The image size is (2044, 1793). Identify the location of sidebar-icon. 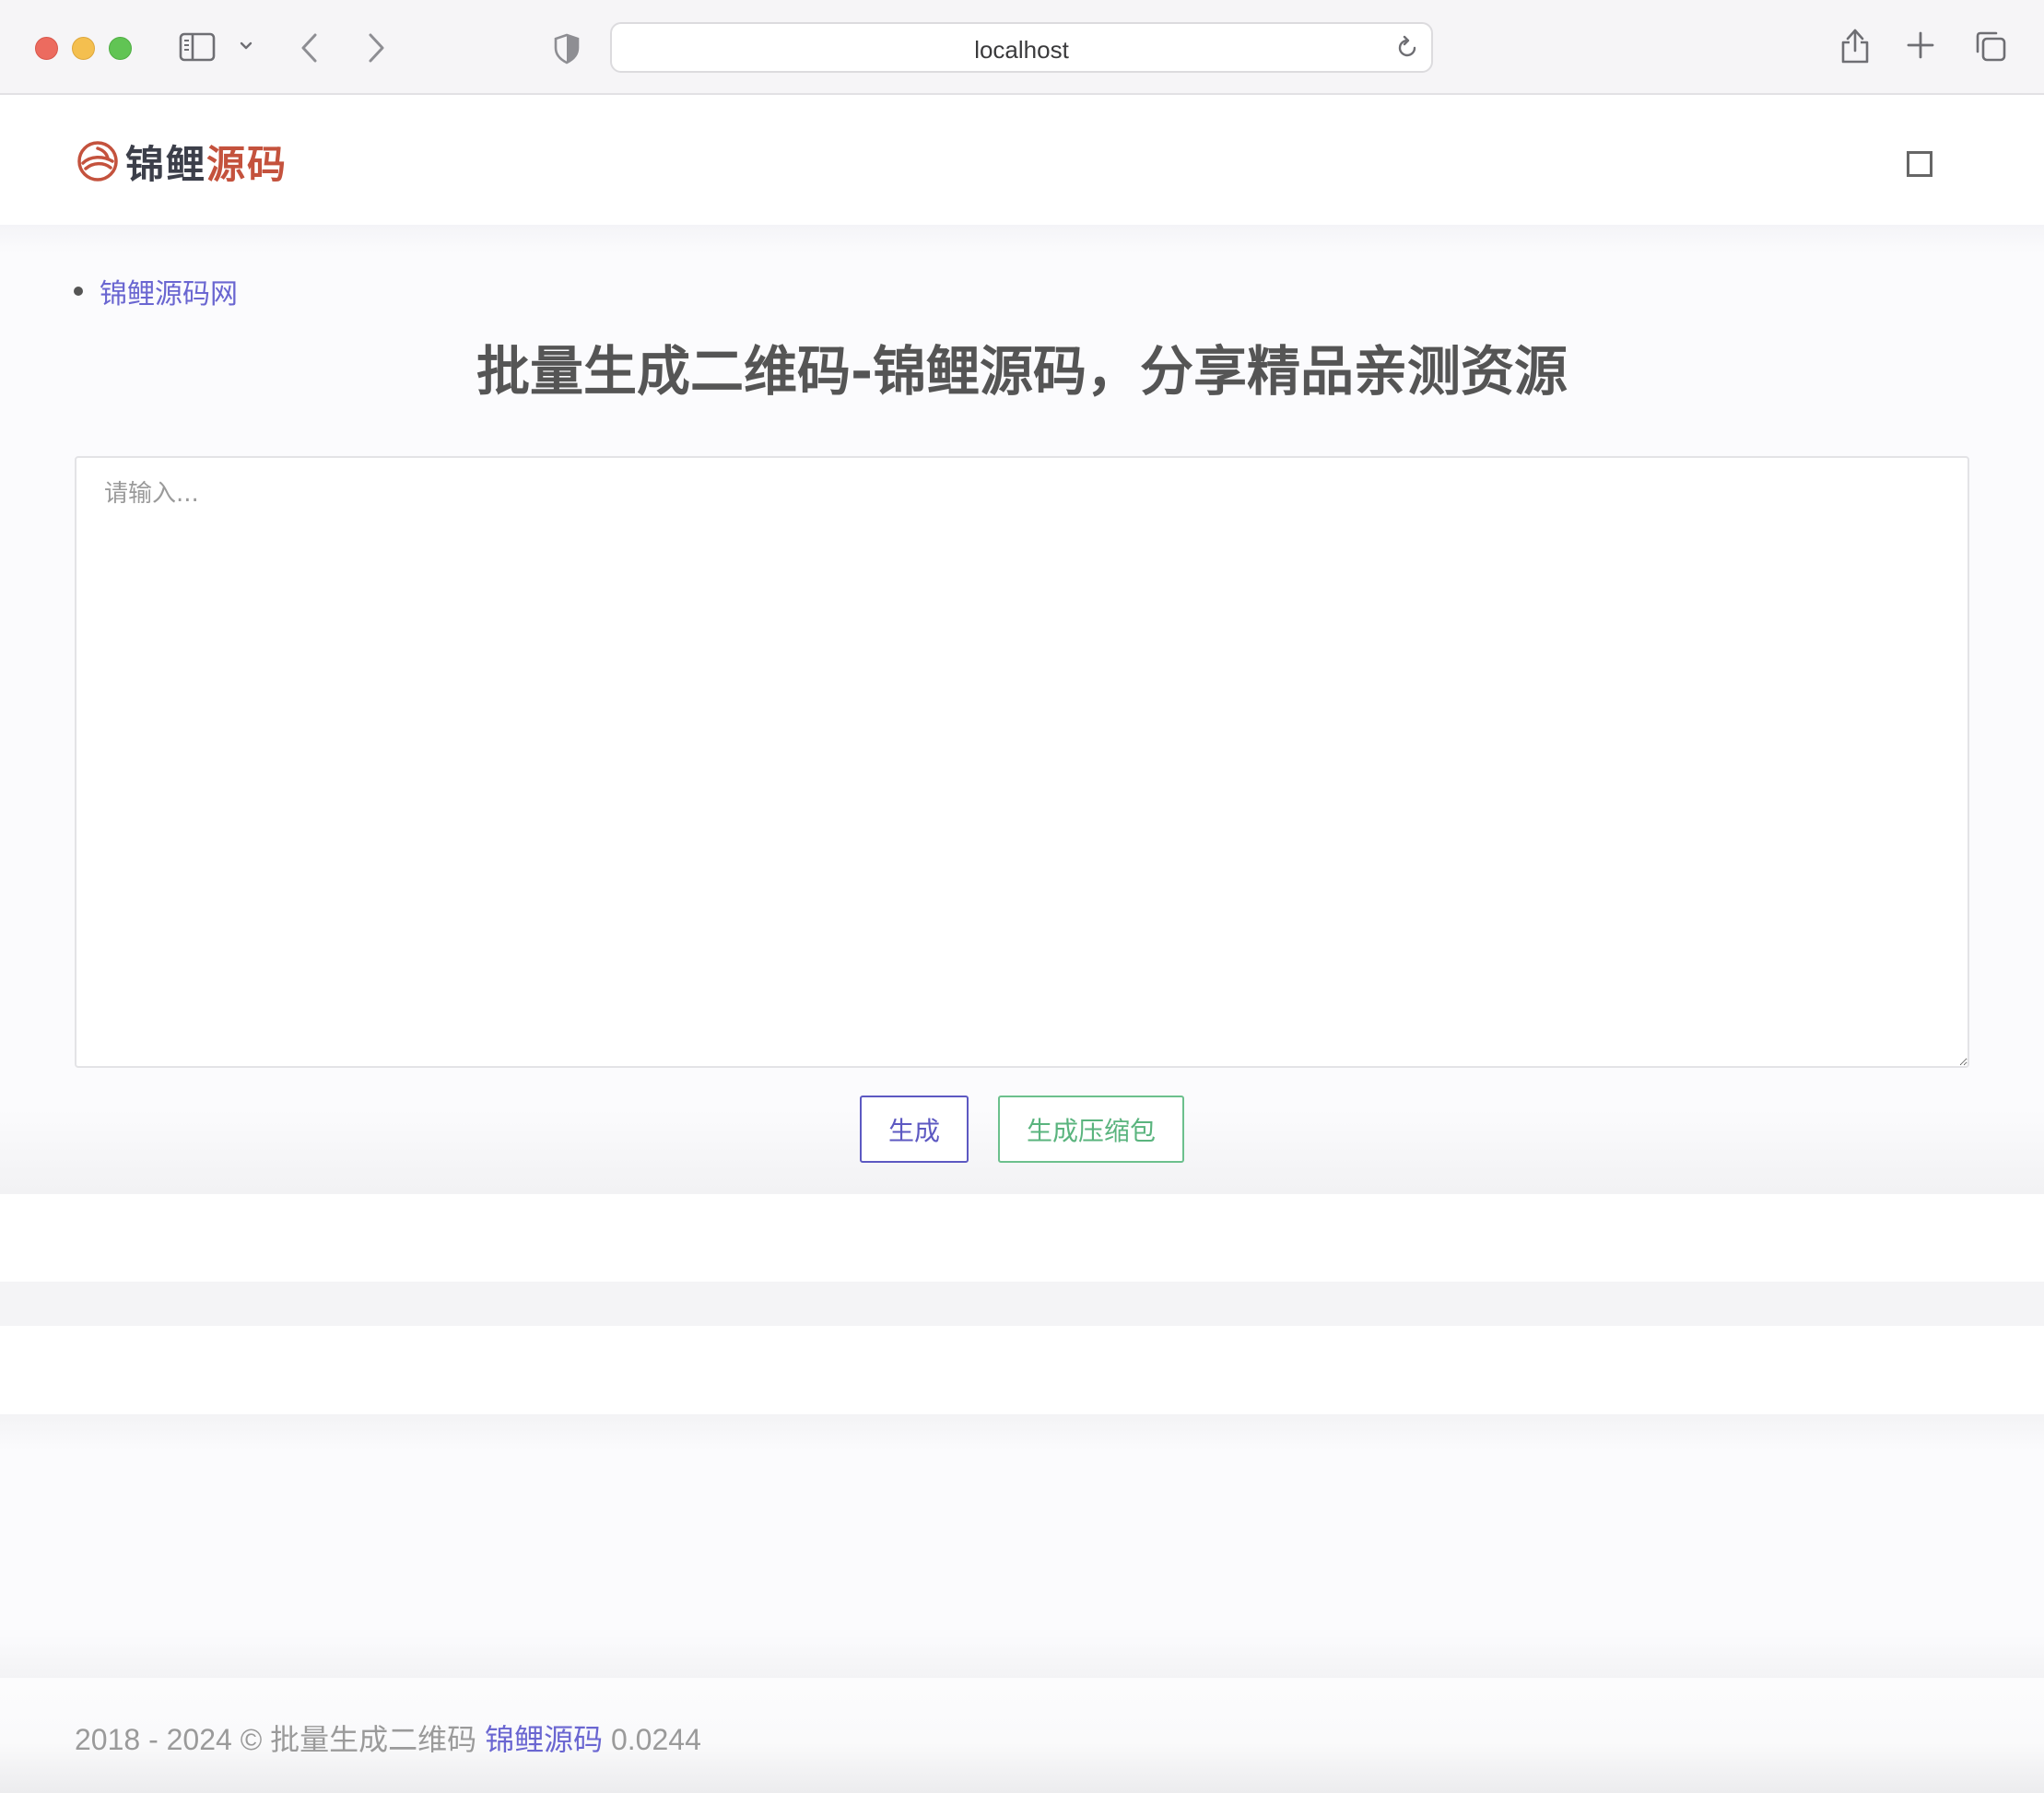
(197, 47).